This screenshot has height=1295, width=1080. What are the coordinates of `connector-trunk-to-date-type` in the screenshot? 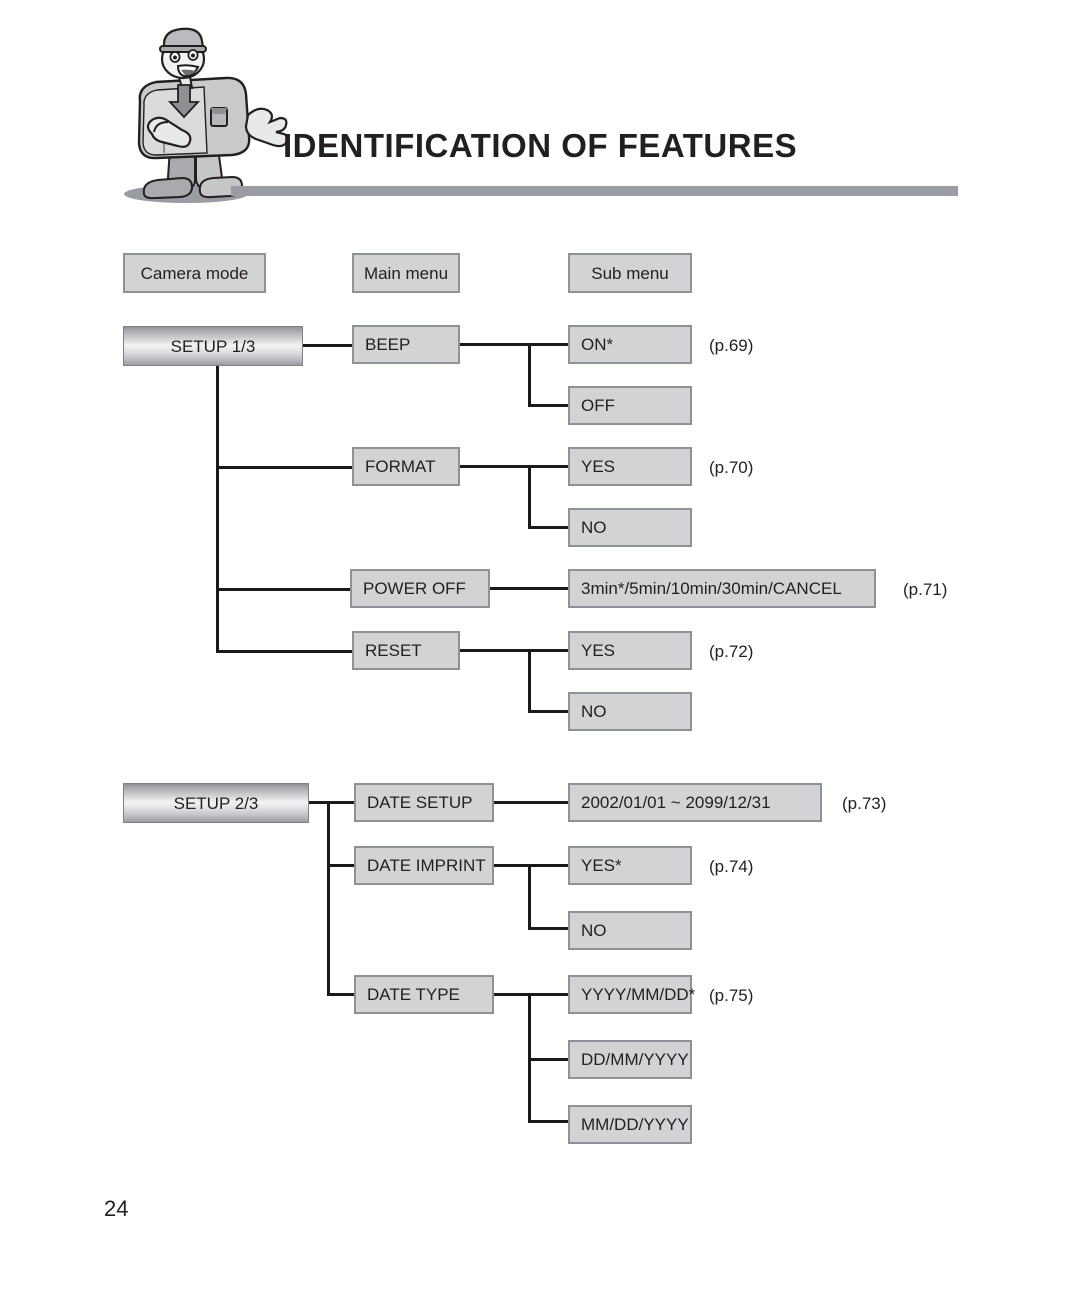 It's located at (340, 994).